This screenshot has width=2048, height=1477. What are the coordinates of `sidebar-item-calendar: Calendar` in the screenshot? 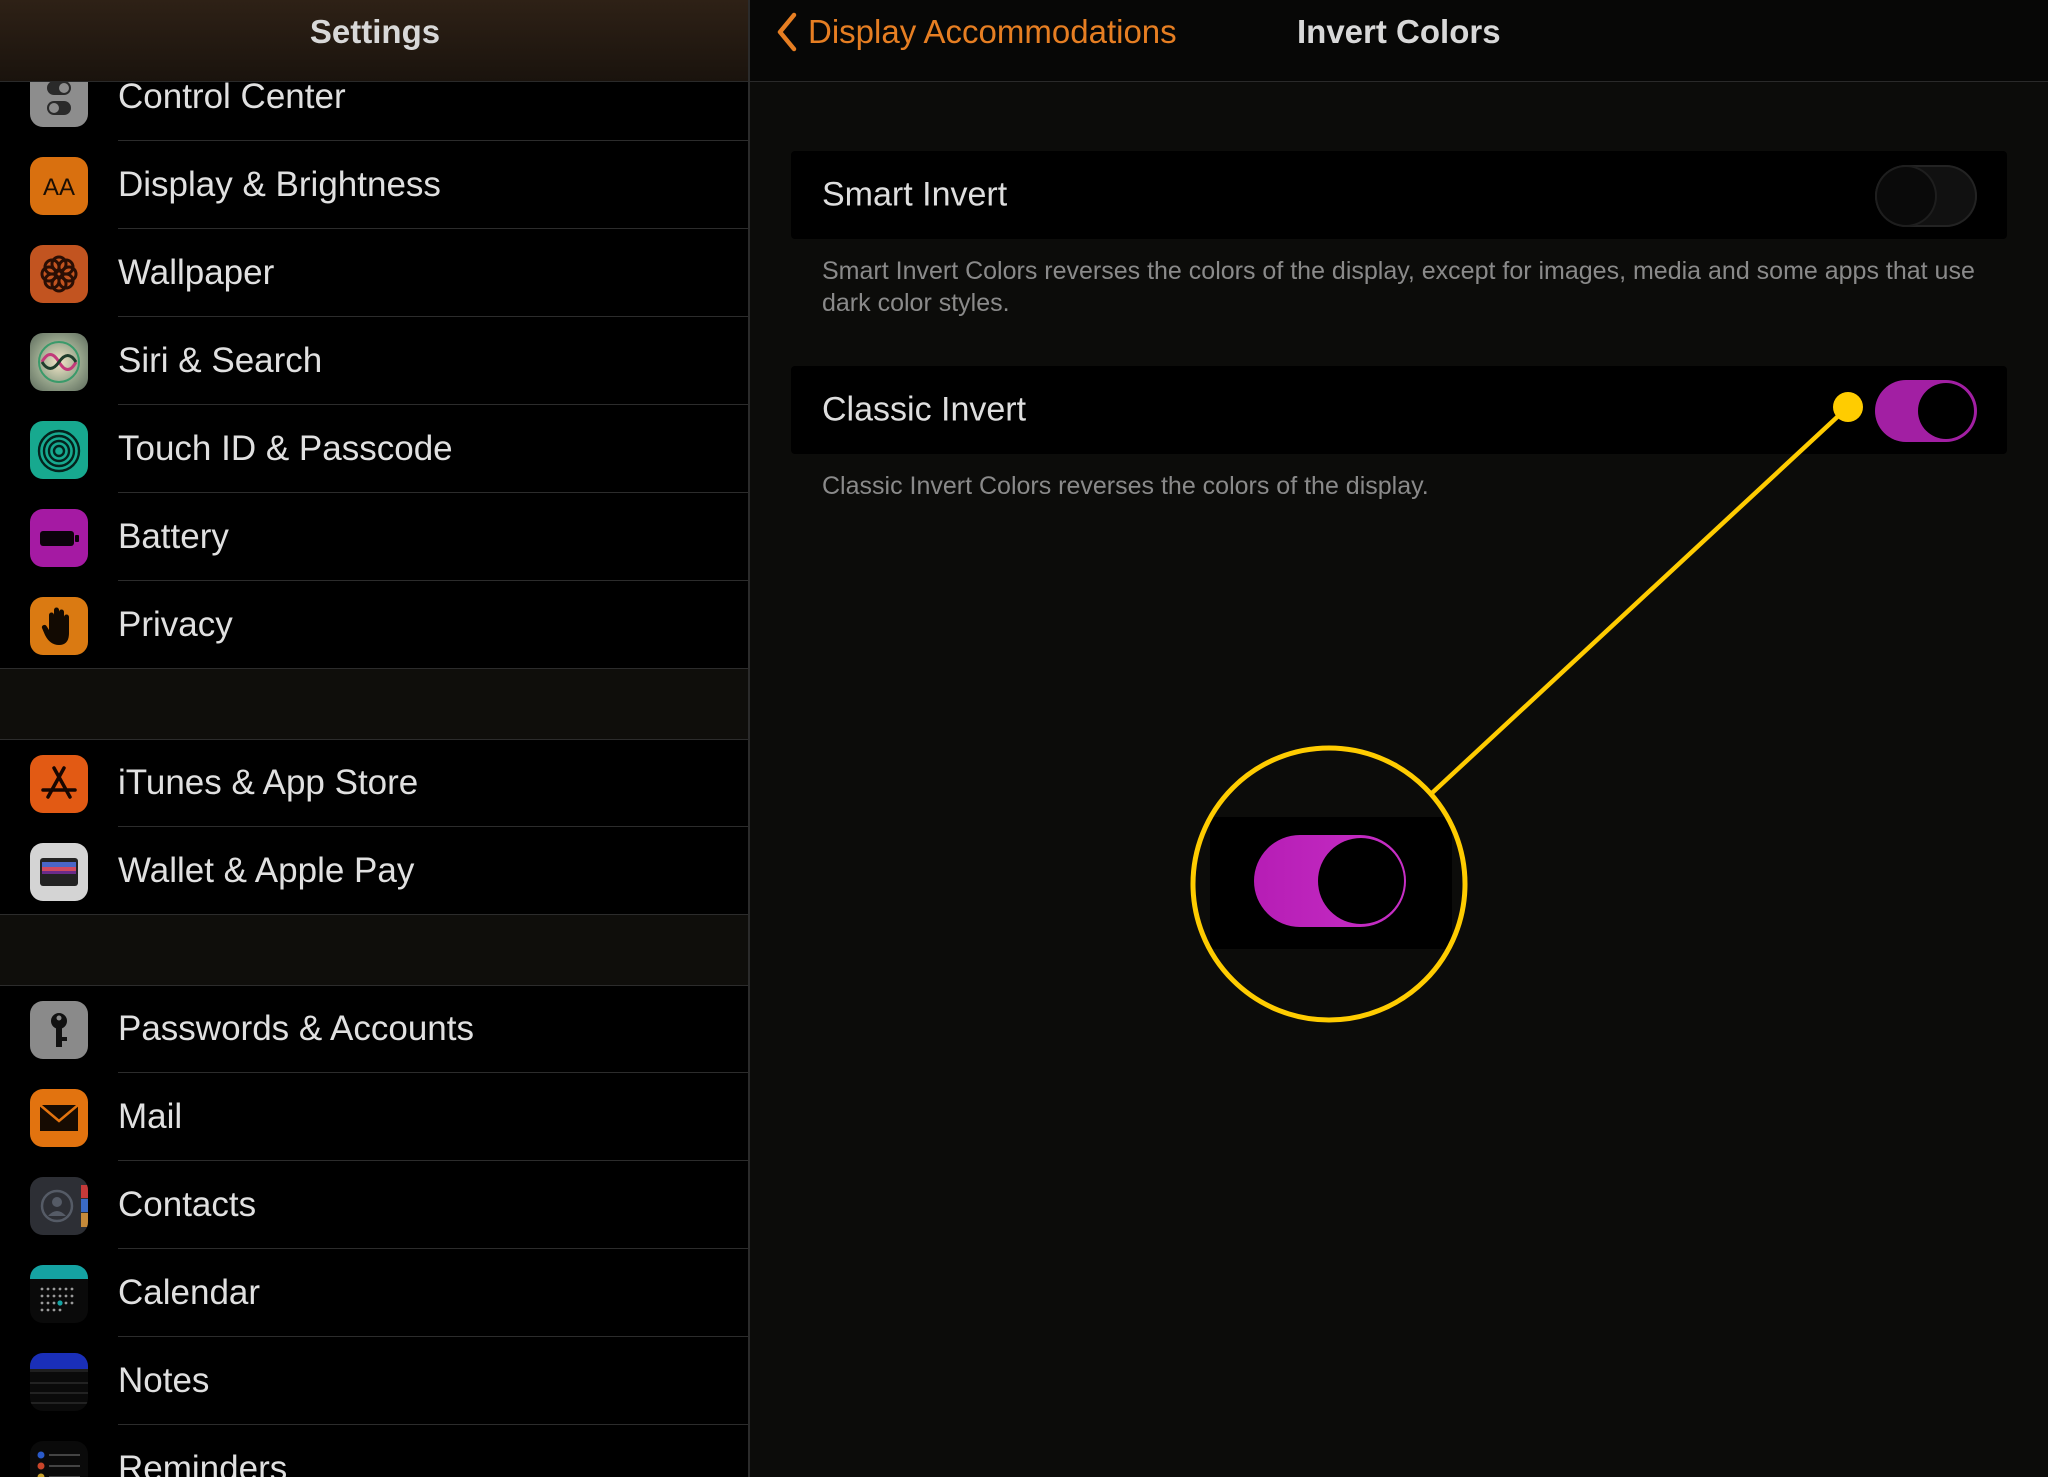 It's located at (375, 1293).